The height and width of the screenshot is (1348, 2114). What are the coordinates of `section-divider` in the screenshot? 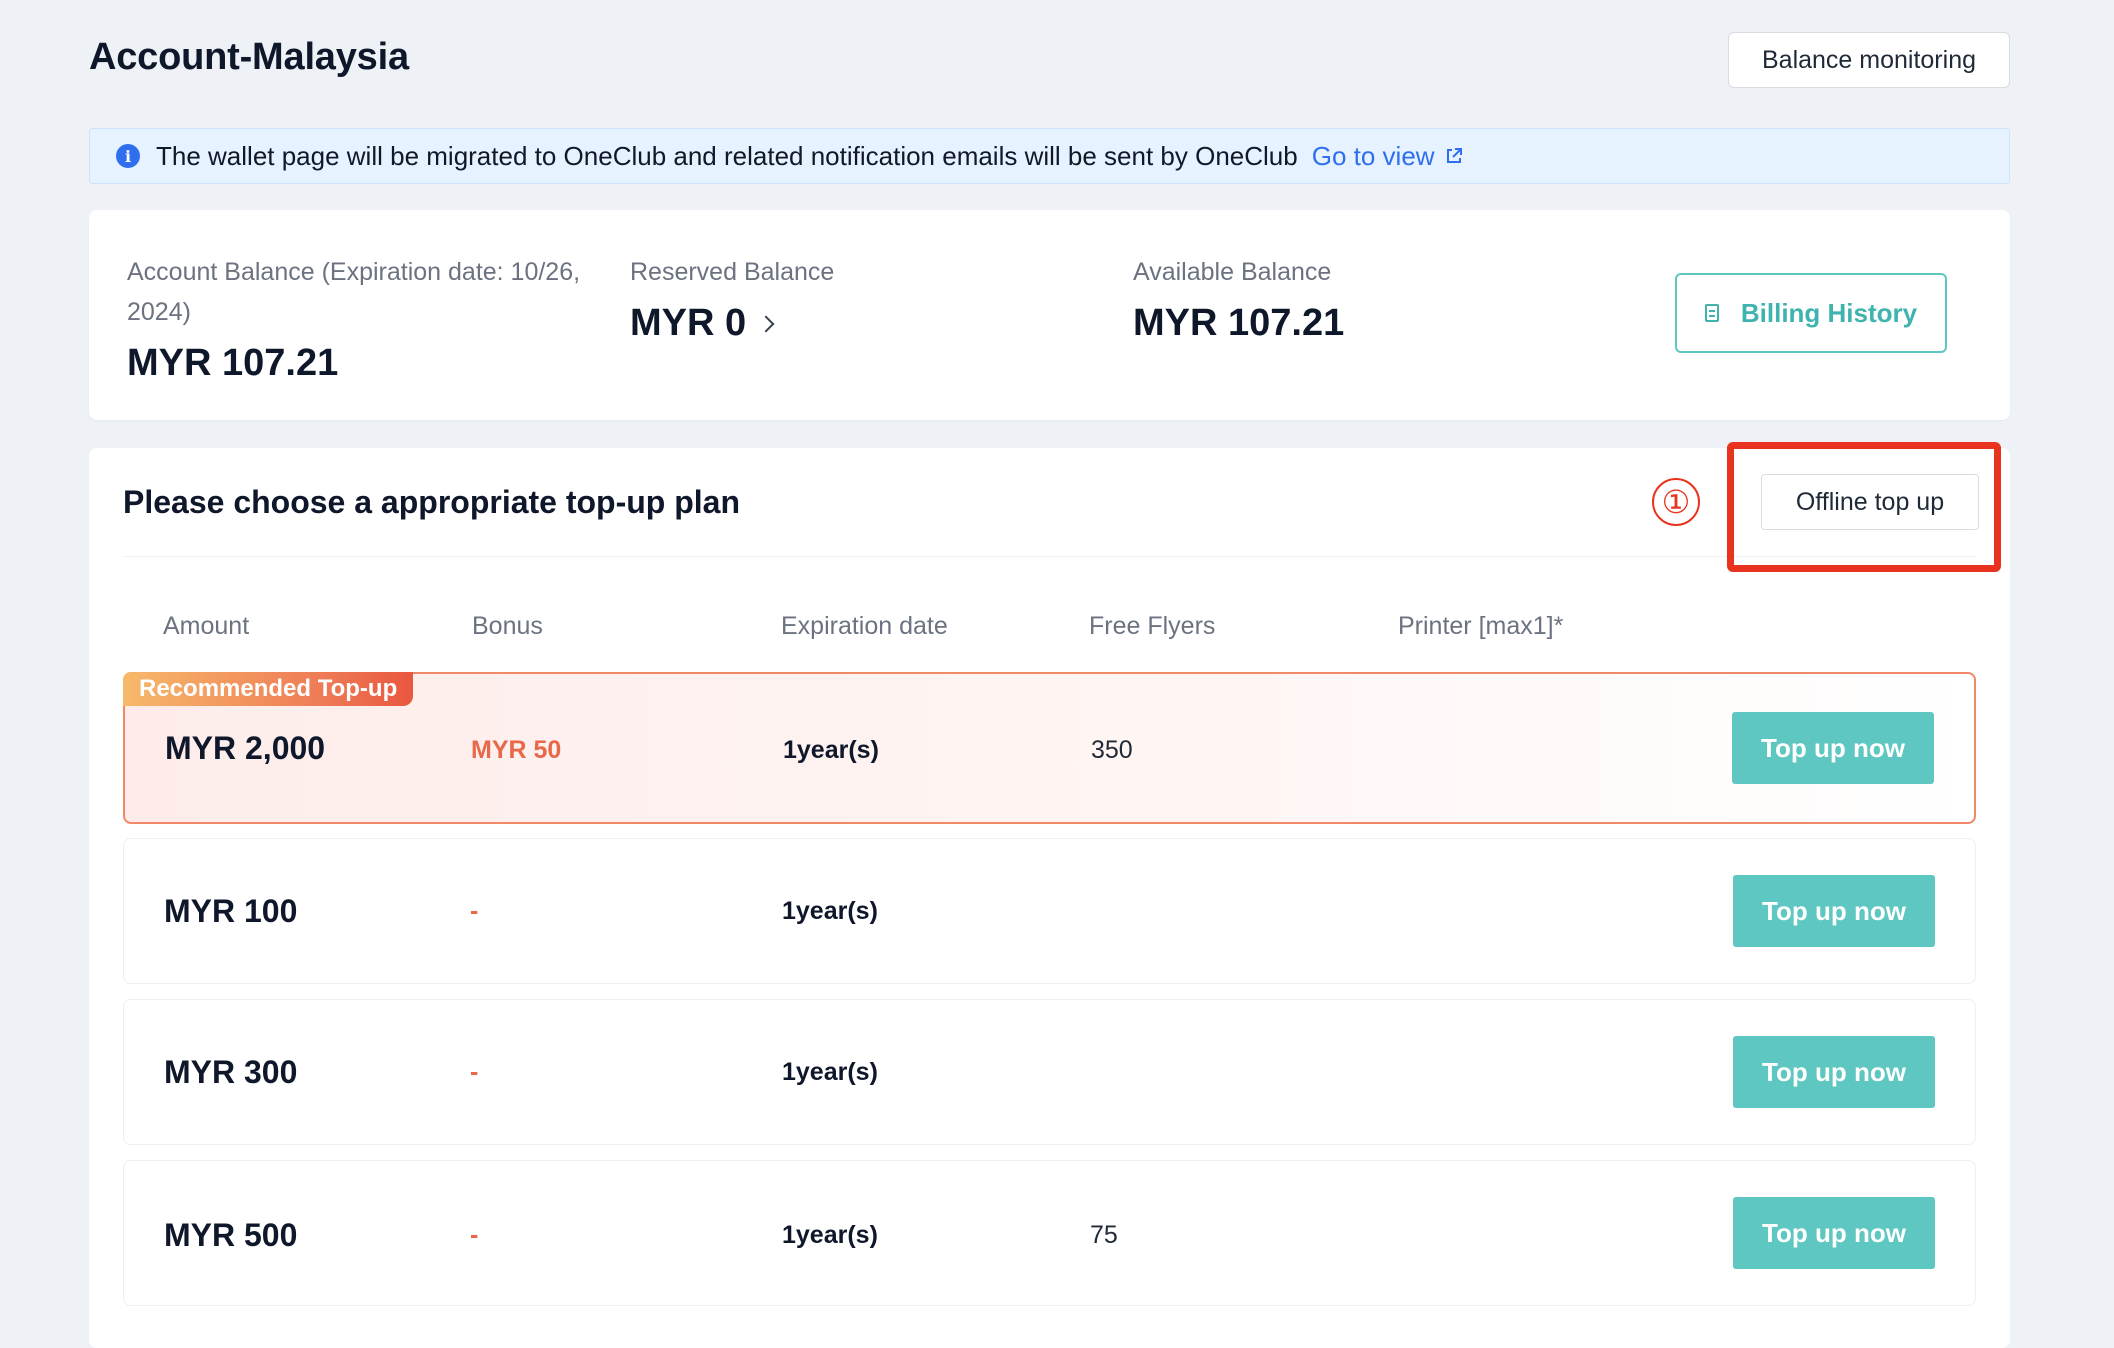 It's located at (1049, 556).